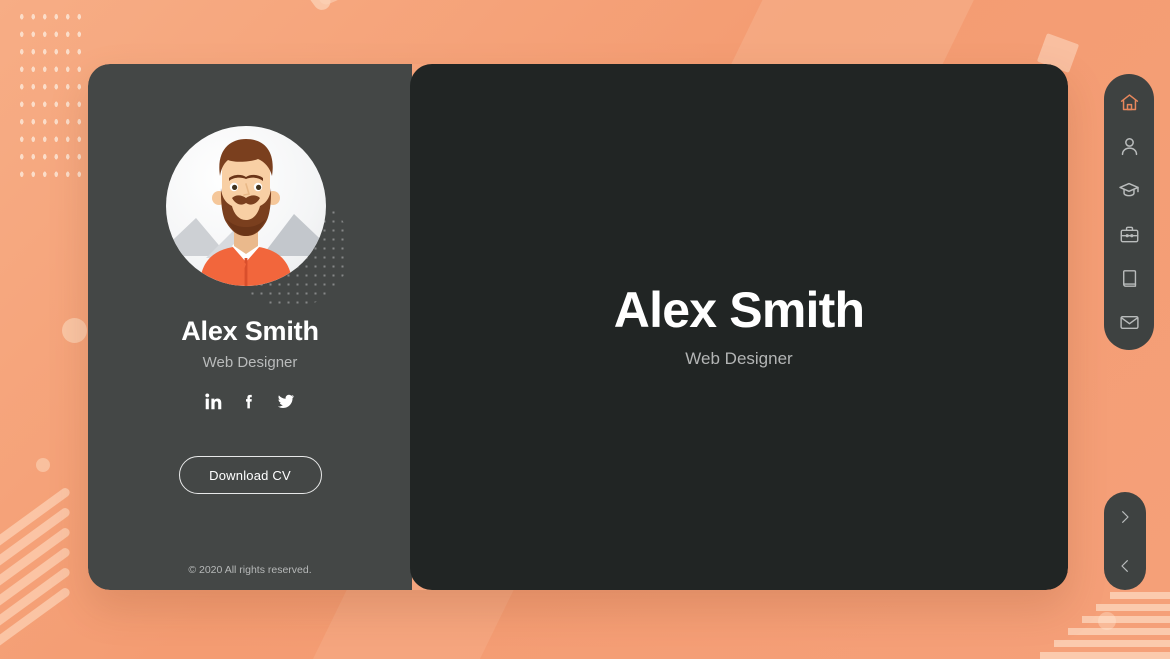 Image resolution: width=1170 pixels, height=659 pixels. I want to click on pager-prev-button, so click(1125, 566).